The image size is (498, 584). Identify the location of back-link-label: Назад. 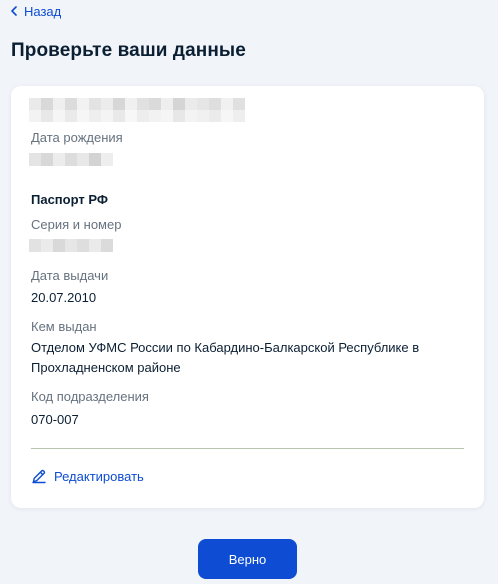
(43, 11).